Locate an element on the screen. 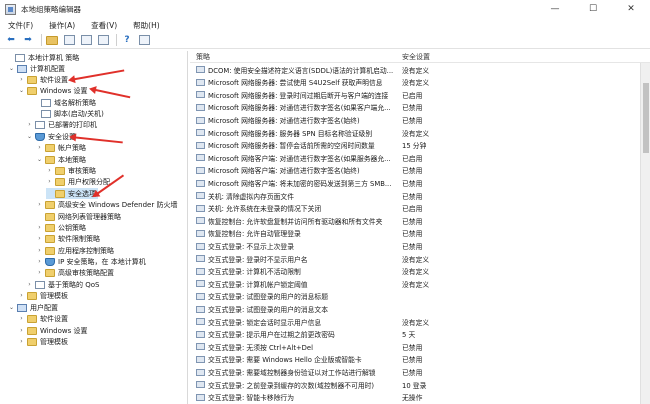 This screenshot has height=404, width=650. policy-row: Microsoft 网络客户端: 对通信进行数字签名(如果服务器允... 已启用 is located at coordinates (420, 157).